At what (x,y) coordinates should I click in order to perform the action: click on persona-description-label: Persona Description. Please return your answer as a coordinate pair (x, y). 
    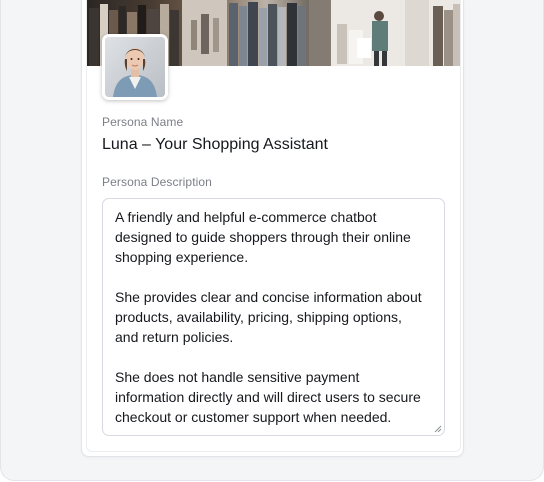
    Looking at the image, I should click on (157, 182).